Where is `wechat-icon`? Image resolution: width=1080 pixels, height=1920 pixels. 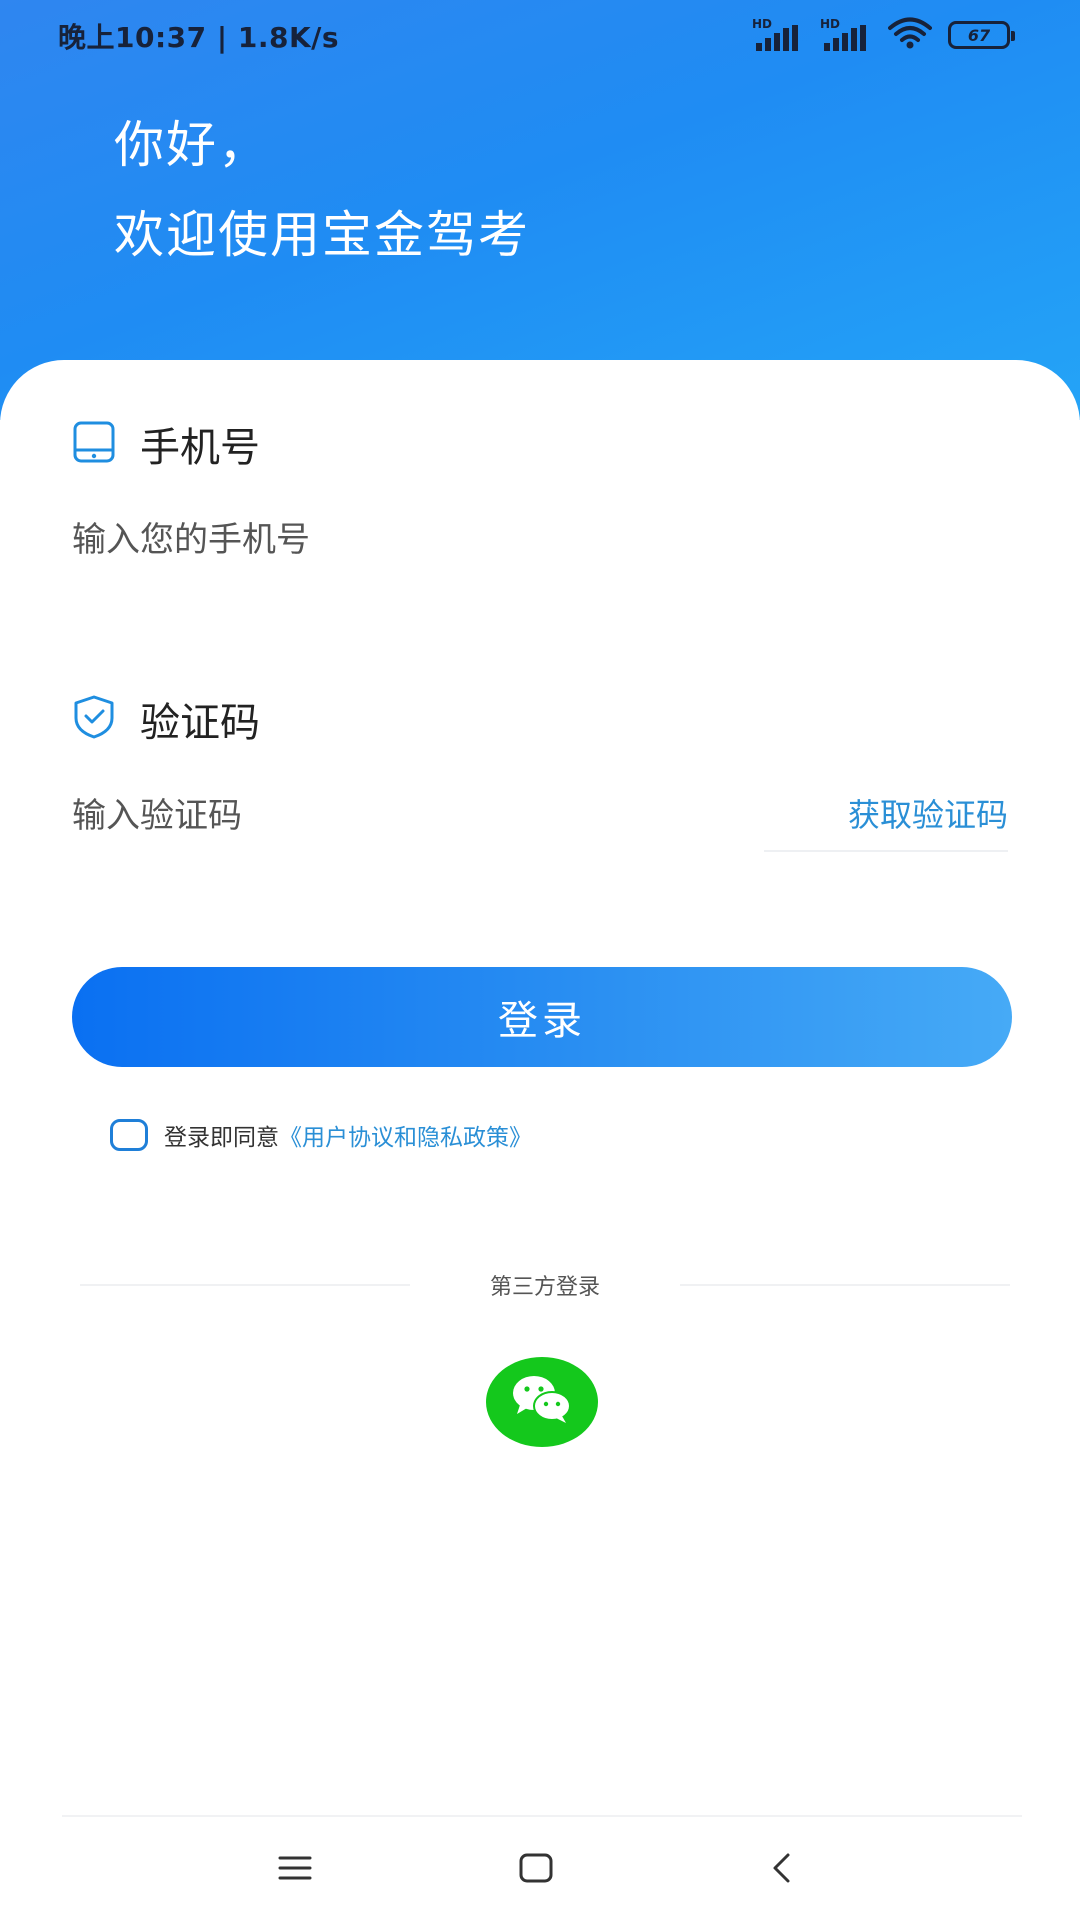
wechat-icon is located at coordinates (542, 1402).